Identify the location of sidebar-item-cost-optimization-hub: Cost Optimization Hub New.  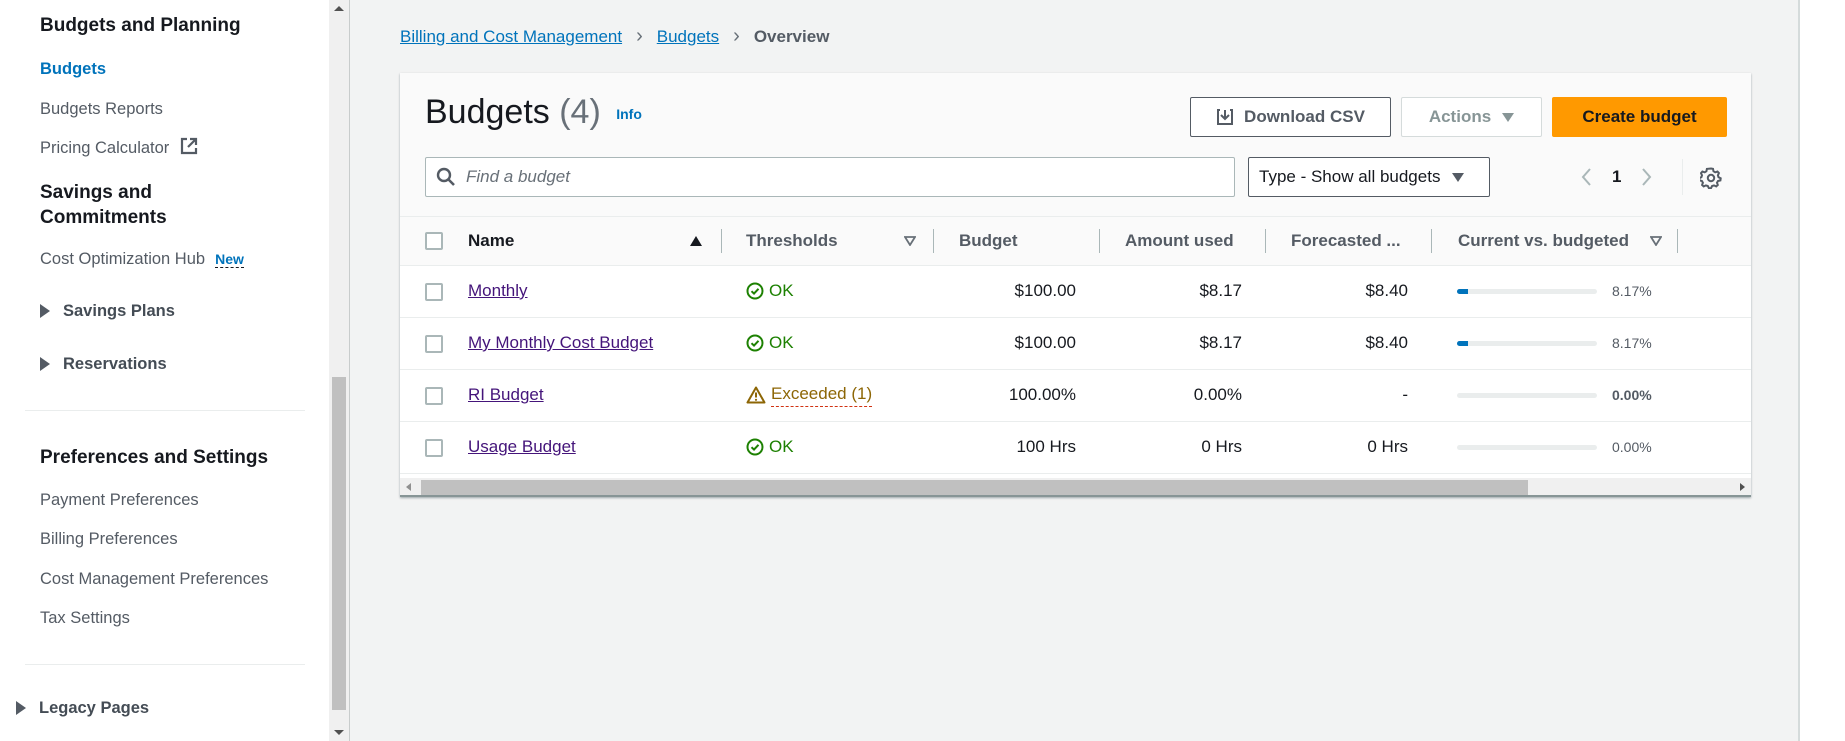
(142, 259).